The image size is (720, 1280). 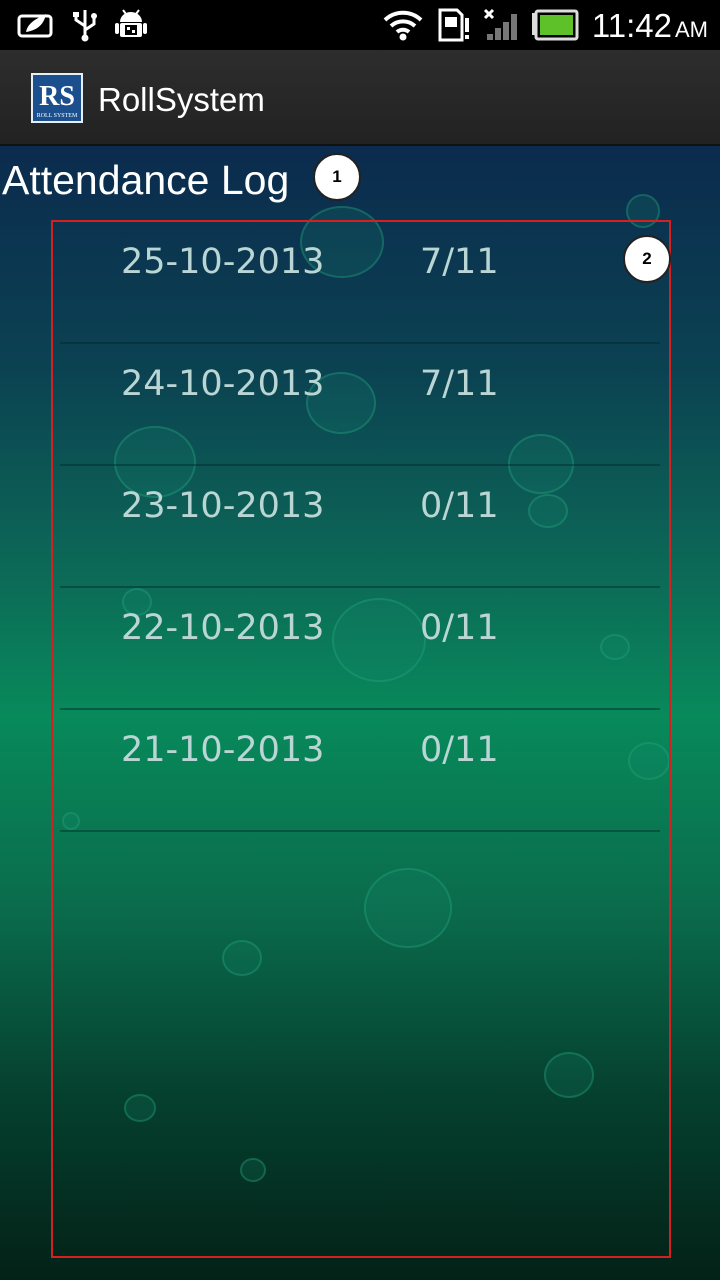 I want to click on logo-caption: ROLL SYSTEM, so click(x=57, y=116).